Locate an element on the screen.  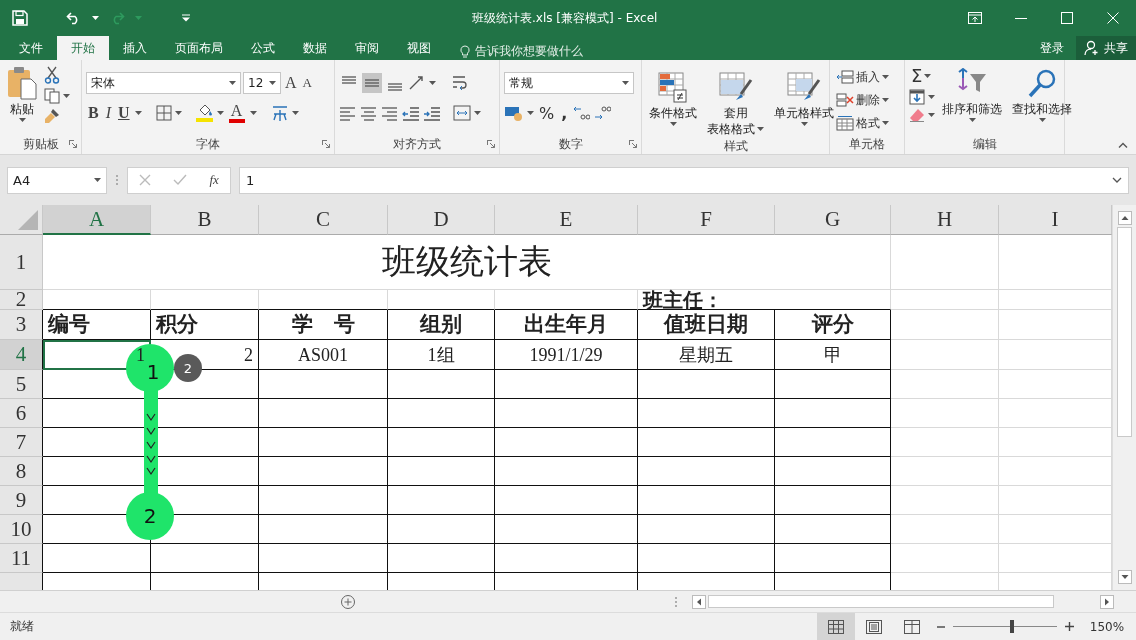
ribbon-tab: 文件 is located at coordinates (31, 48).